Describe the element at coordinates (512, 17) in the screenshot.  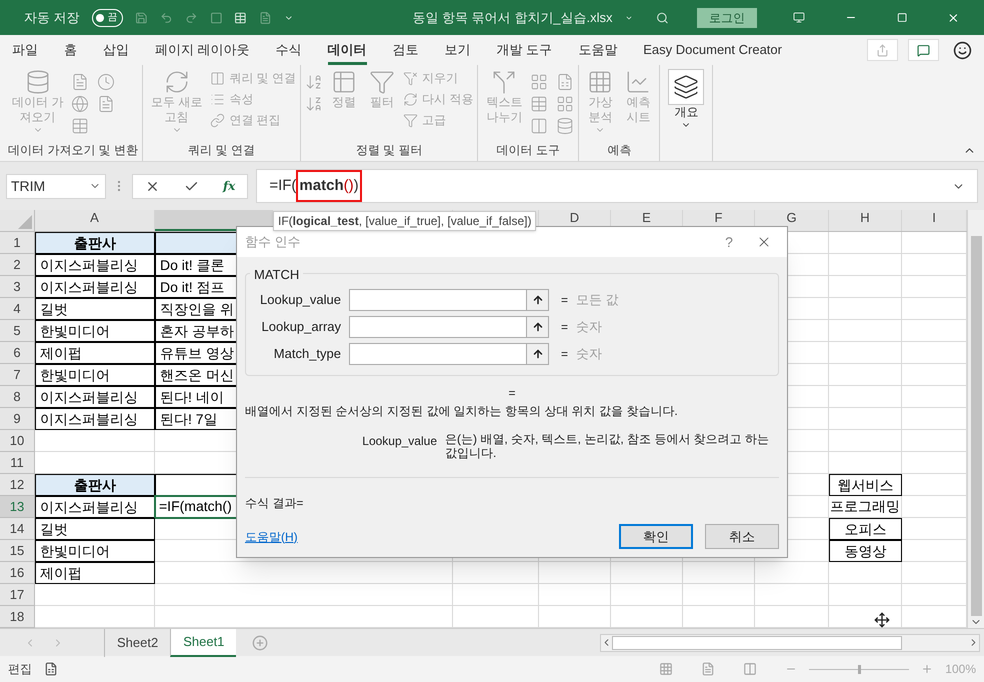
I see `file-name: 동일 항목 묶어서 합치기_실습.xlsx` at that location.